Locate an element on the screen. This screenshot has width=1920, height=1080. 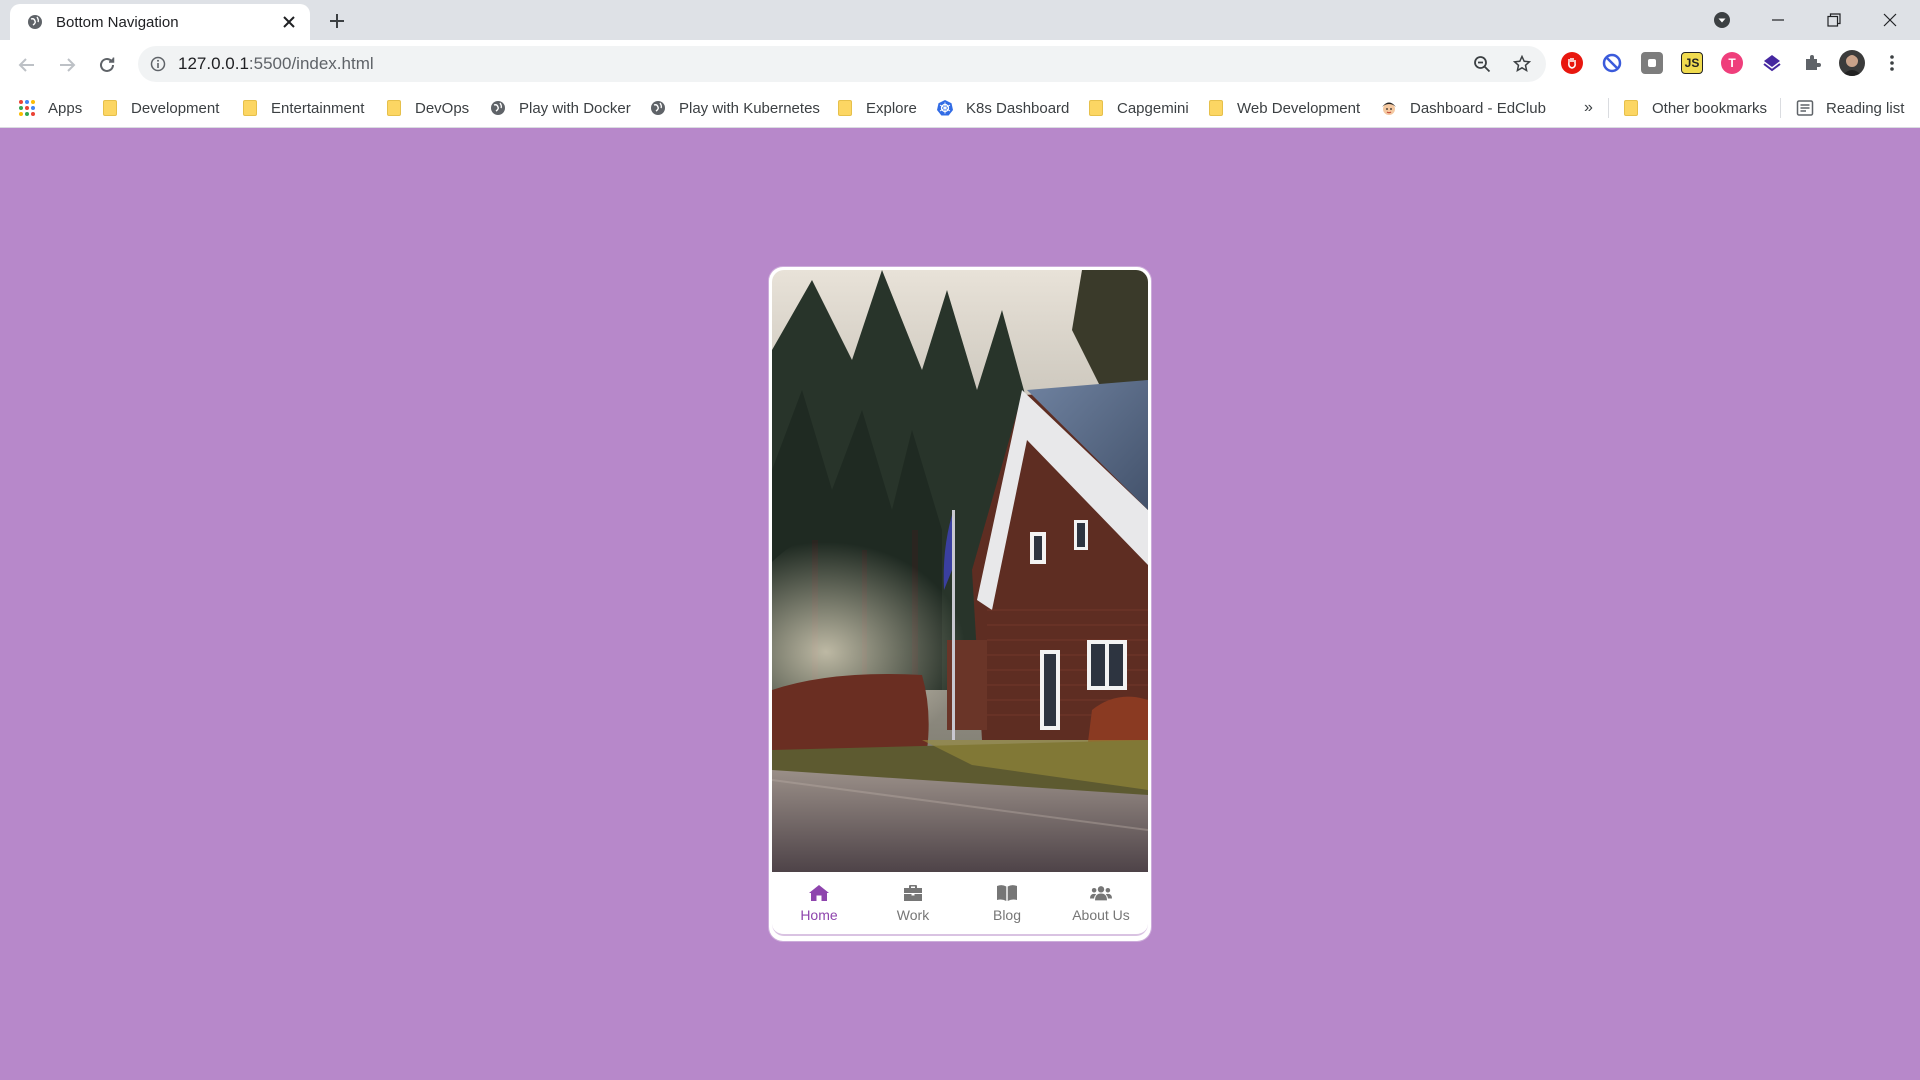
bookmark-label: Play with Kubernetes is located at coordinates (749, 108).